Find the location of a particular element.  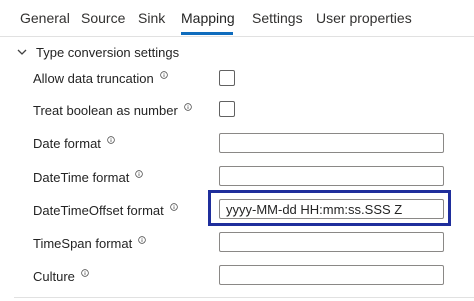

tab-general: General is located at coordinates (45, 18).